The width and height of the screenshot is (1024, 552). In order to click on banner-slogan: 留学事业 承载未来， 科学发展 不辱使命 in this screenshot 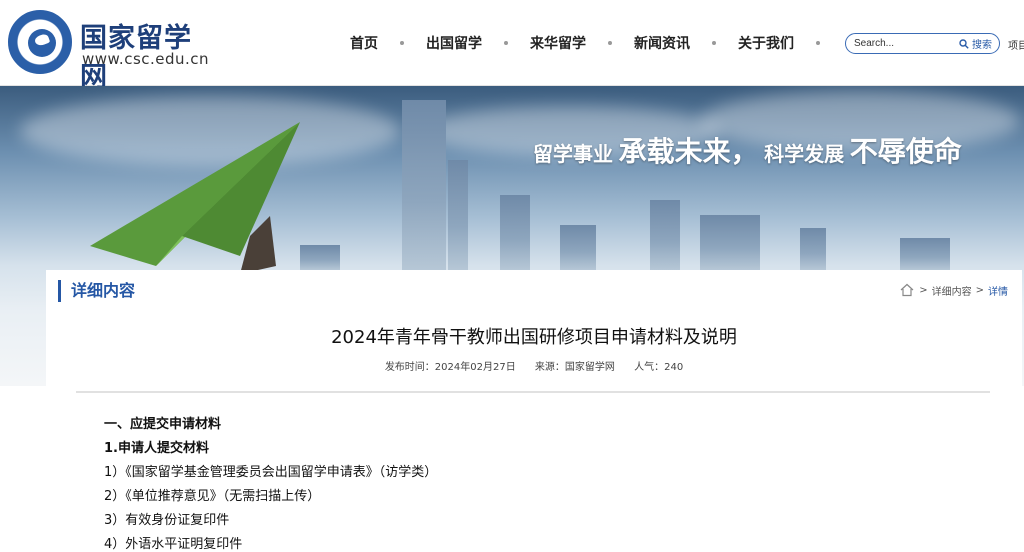, I will do `click(747, 151)`.